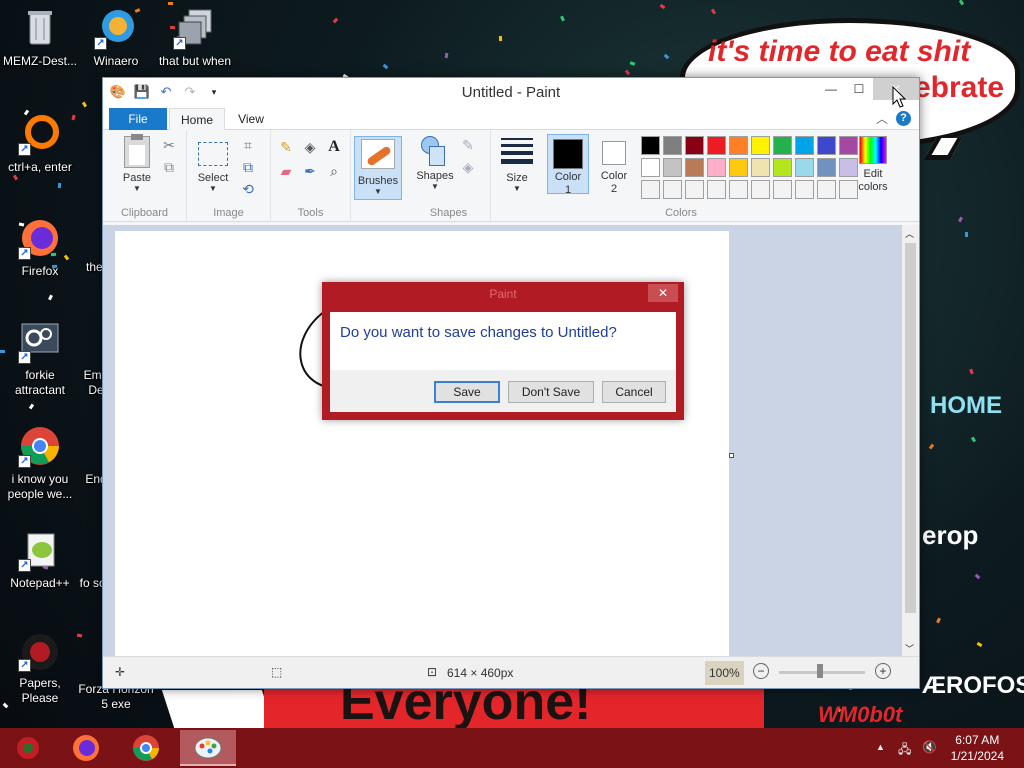  What do you see at coordinates (568, 165) in the screenshot?
I see `color1-button: Color 1` at bounding box center [568, 165].